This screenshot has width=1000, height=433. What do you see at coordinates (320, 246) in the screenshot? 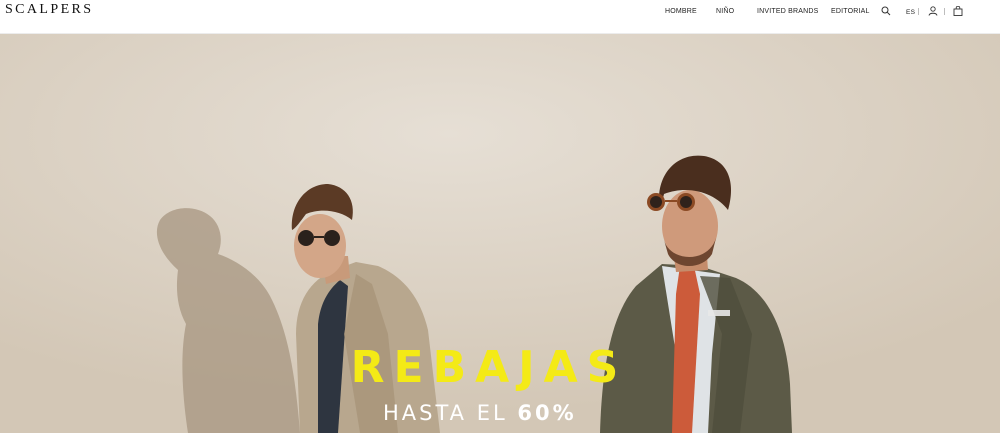
I see `left-man-head` at bounding box center [320, 246].